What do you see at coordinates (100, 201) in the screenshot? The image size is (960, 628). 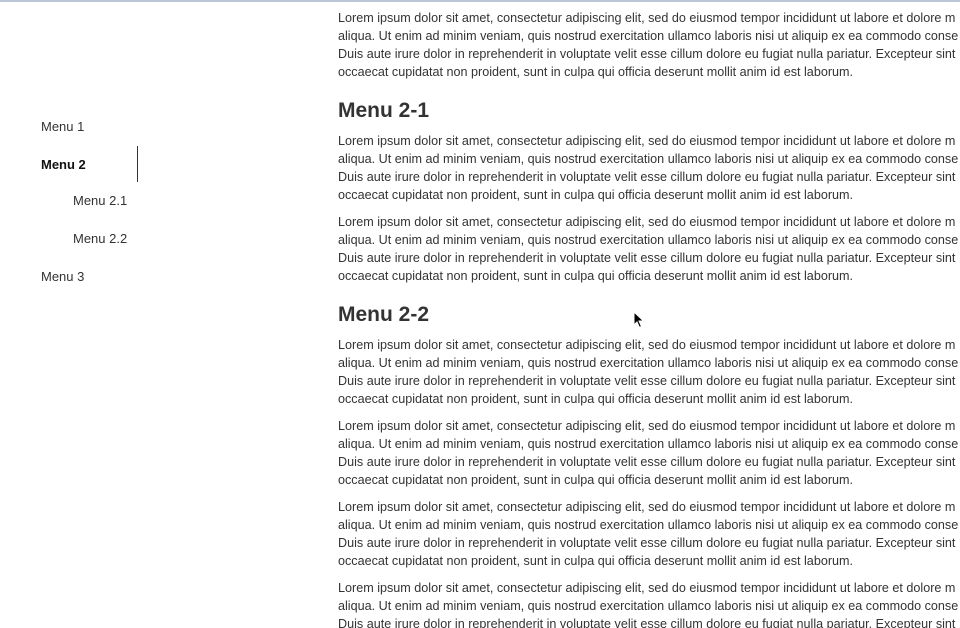 I see `sidebar-item-menu-2-1: Menu 2.1` at bounding box center [100, 201].